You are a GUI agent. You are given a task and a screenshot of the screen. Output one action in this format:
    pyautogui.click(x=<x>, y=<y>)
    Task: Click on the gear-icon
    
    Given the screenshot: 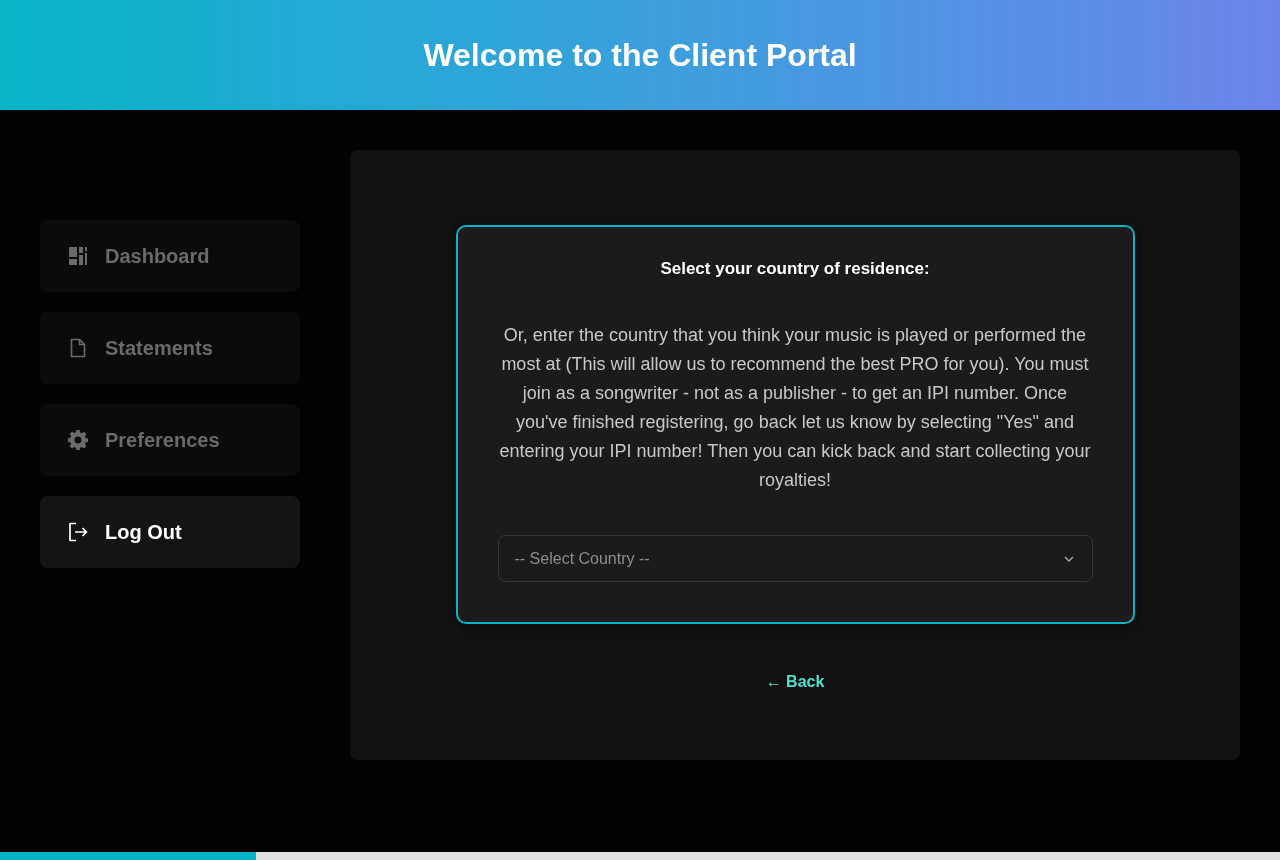 What is the action you would take?
    pyautogui.click(x=78, y=440)
    